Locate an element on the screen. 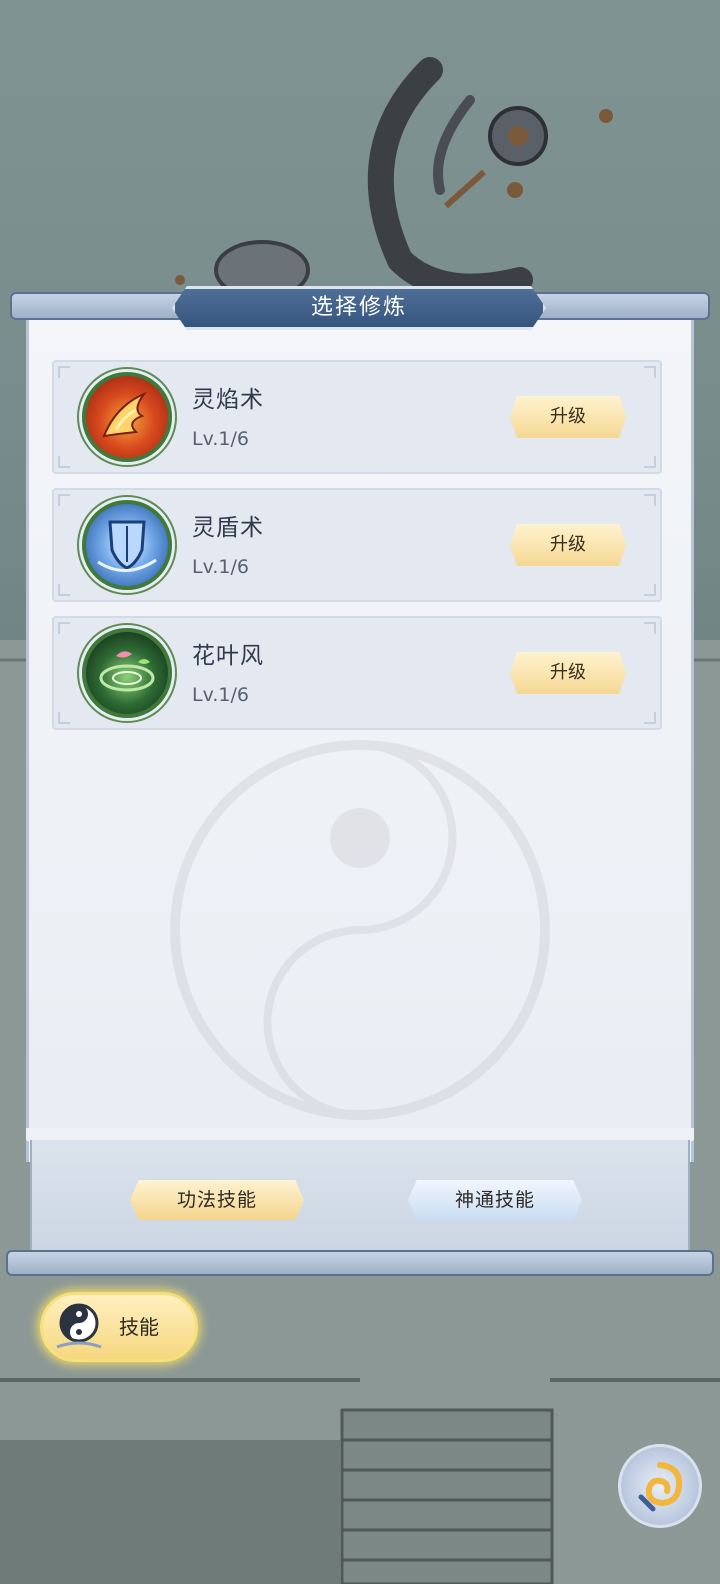 This screenshot has width=720, height=1584. skill-button: 技能 is located at coordinates (119, 1327).